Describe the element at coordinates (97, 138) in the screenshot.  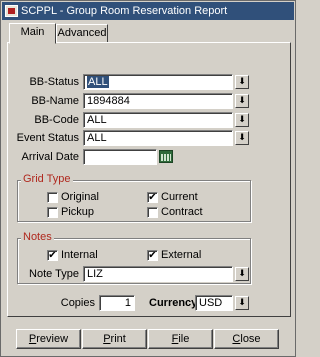
I see `event-status-value: ALL` at that location.